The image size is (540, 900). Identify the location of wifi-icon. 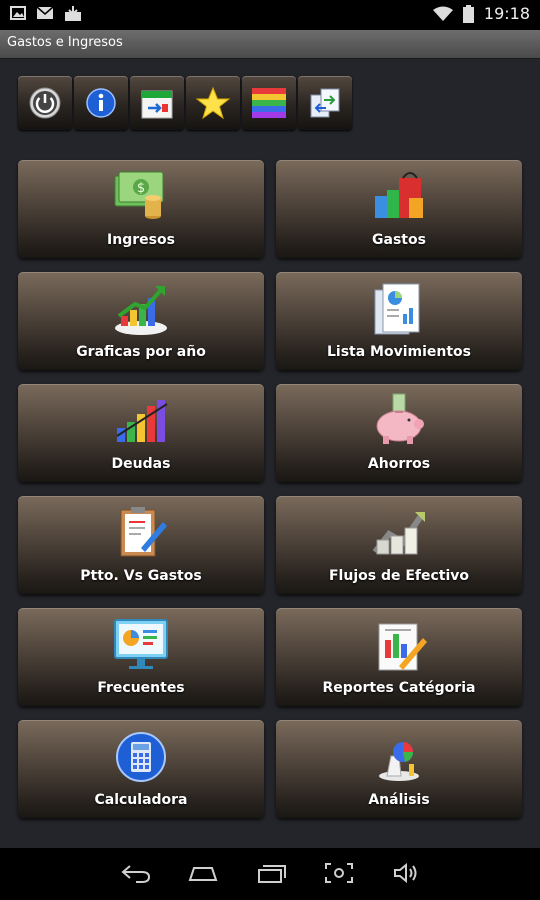
(442, 13).